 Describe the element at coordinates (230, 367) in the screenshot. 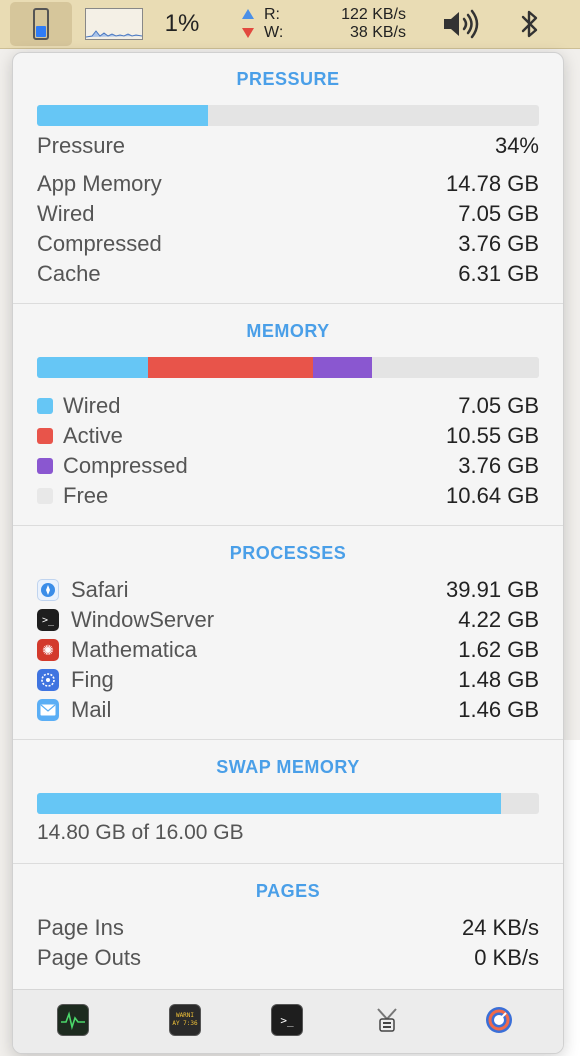

I see `memory-bar-segment-active` at that location.